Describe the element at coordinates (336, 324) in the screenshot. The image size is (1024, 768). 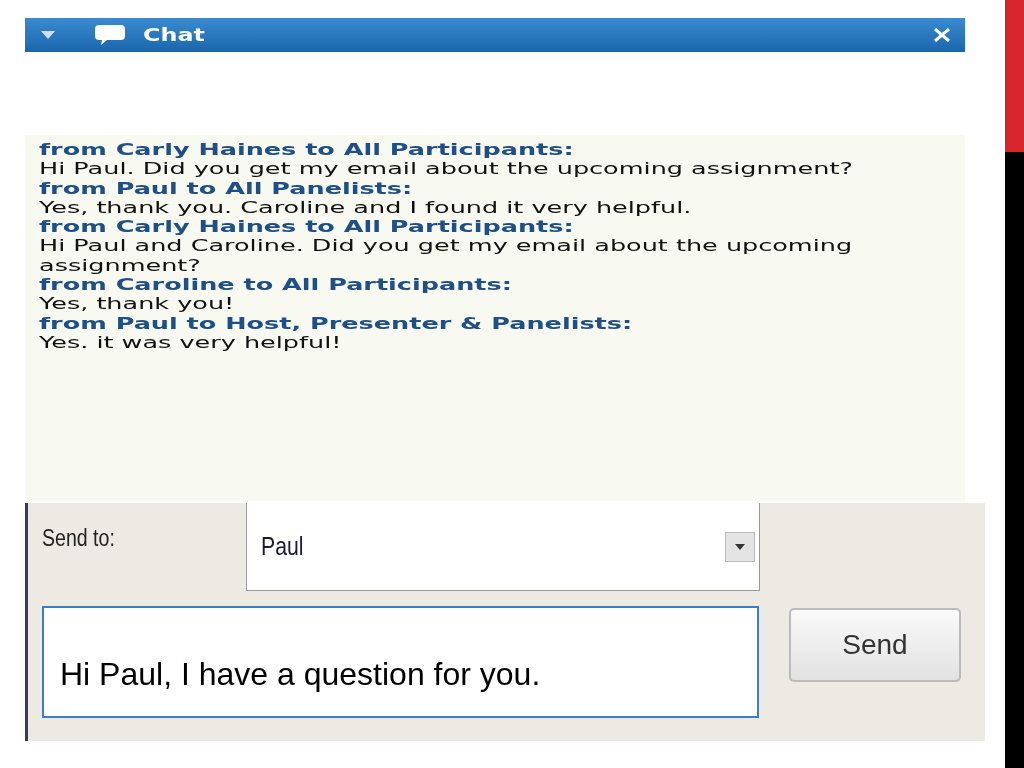
I see `message-sender: from Paul to Host, Presenter & Panelists:` at that location.